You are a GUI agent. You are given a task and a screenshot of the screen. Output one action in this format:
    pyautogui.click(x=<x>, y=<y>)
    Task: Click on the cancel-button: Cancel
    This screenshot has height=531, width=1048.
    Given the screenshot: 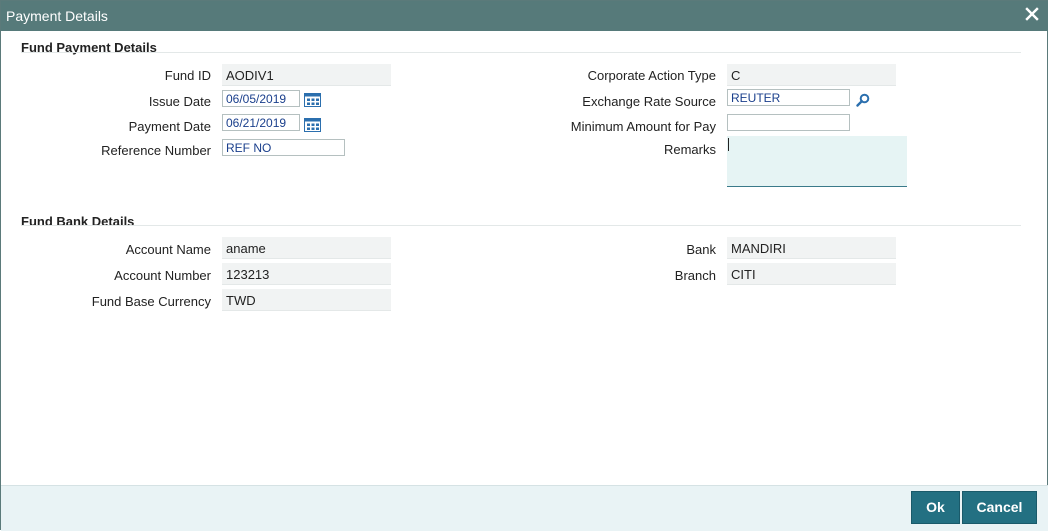 What is the action you would take?
    pyautogui.click(x=999, y=507)
    